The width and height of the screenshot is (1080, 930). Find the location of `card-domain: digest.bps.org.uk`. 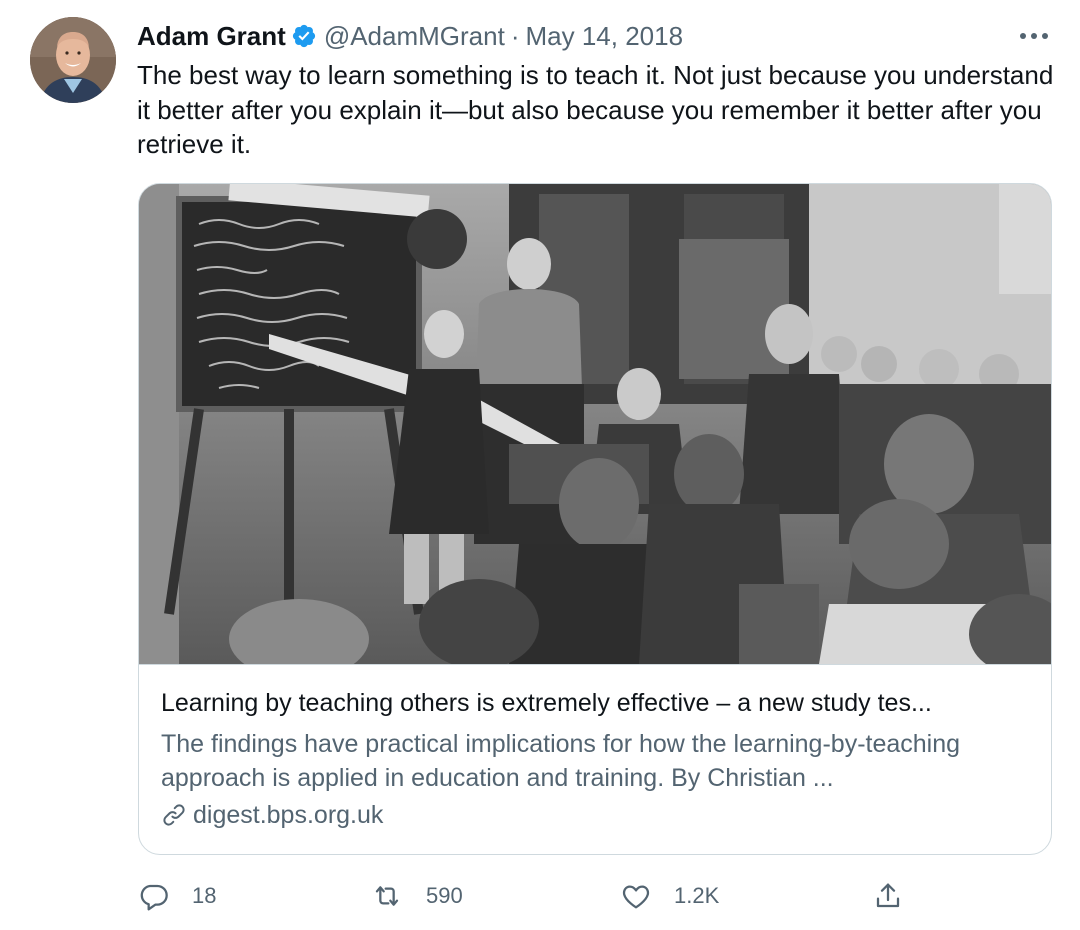

card-domain: digest.bps.org.uk is located at coordinates (272, 815).